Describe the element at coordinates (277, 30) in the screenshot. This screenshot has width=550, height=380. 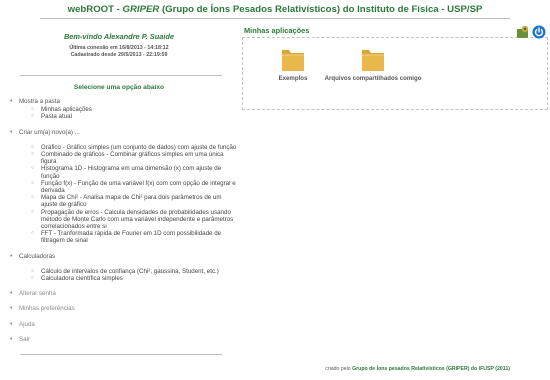
I see `apps-panel-title: Minhas aplicações` at that location.